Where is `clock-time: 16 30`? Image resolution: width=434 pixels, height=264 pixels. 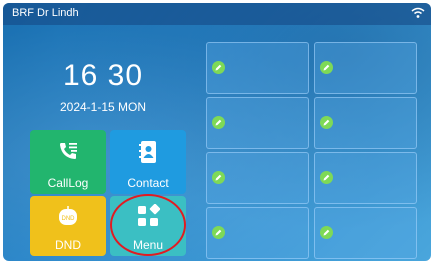
clock-time: 16 30 is located at coordinates (103, 75).